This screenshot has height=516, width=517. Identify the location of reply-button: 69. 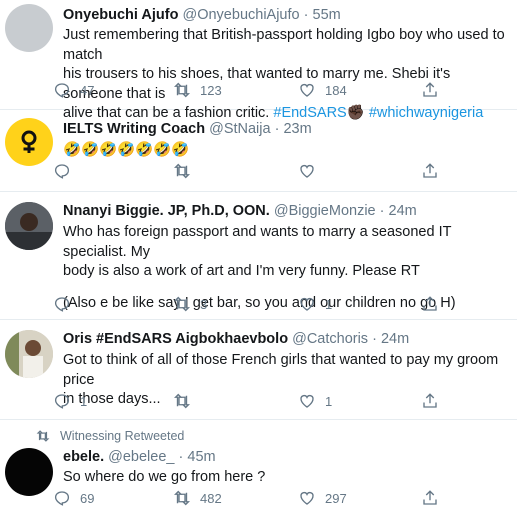
(73, 498).